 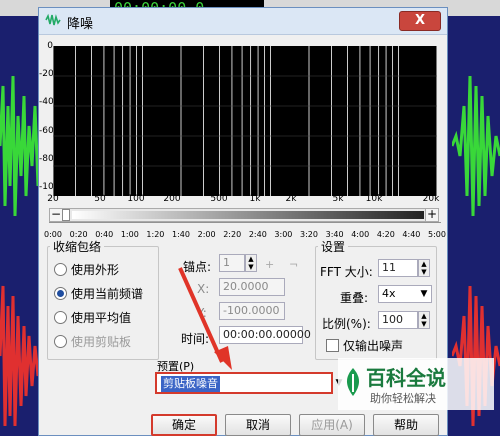 I want to click on time-field: 00:00:00.00000, so click(x=265, y=335).